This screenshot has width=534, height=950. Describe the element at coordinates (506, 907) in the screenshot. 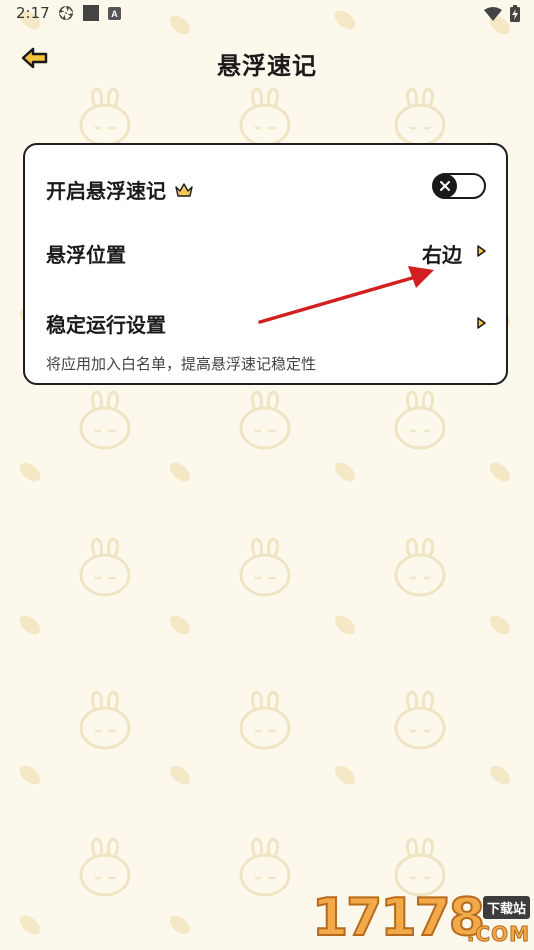

I see `watermark-tag: 下载站` at that location.